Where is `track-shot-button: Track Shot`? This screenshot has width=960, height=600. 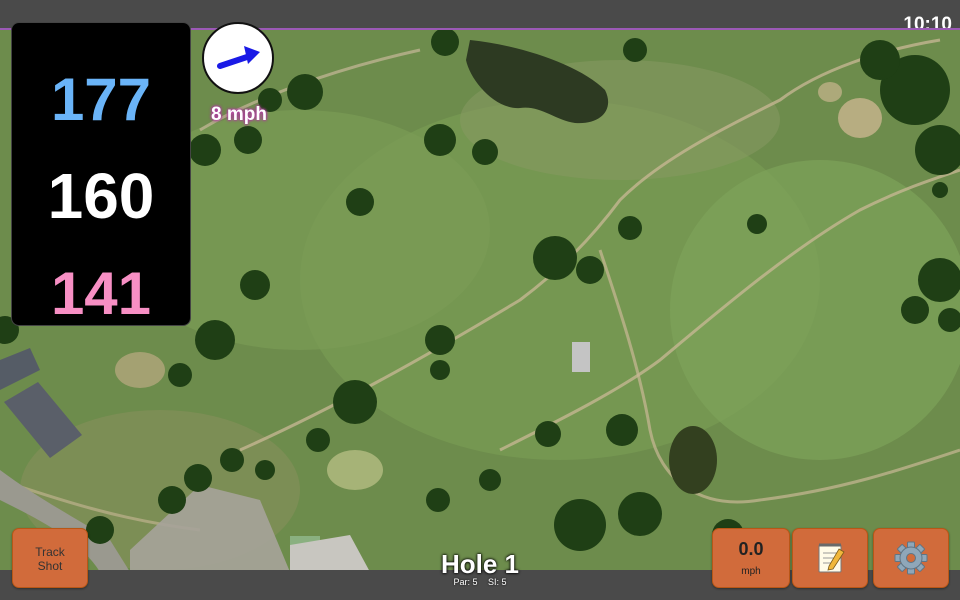
track-shot-button: Track Shot is located at coordinates (50, 558).